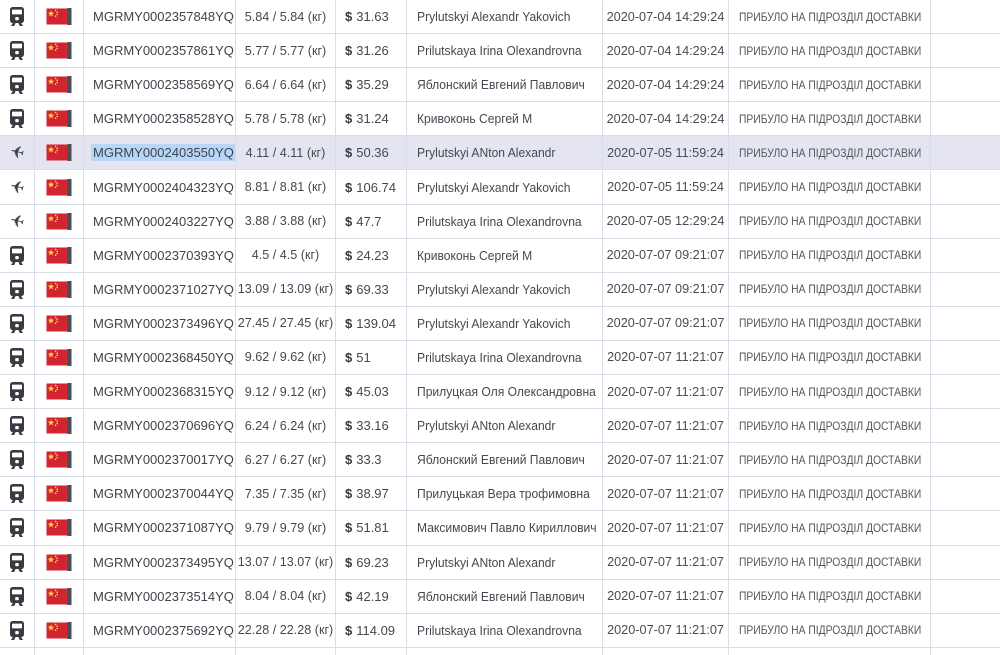  What do you see at coordinates (371, 596) in the screenshot?
I see `price-cell: $42.19` at bounding box center [371, 596].